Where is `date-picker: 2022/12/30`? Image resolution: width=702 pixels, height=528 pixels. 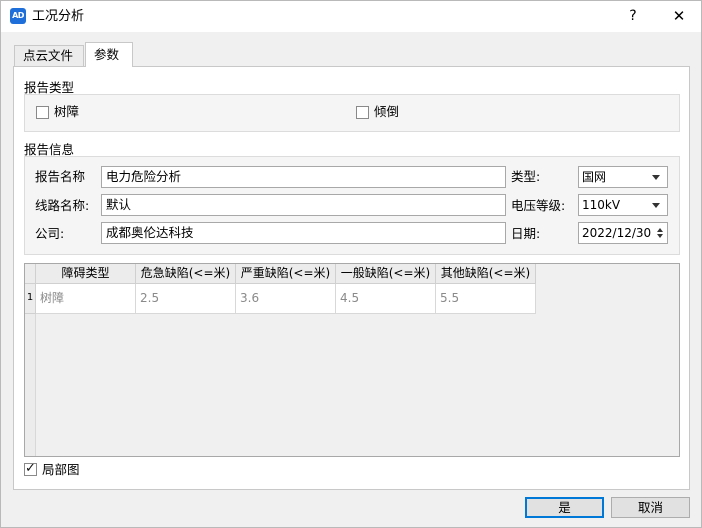 date-picker: 2022/12/30 is located at coordinates (623, 233).